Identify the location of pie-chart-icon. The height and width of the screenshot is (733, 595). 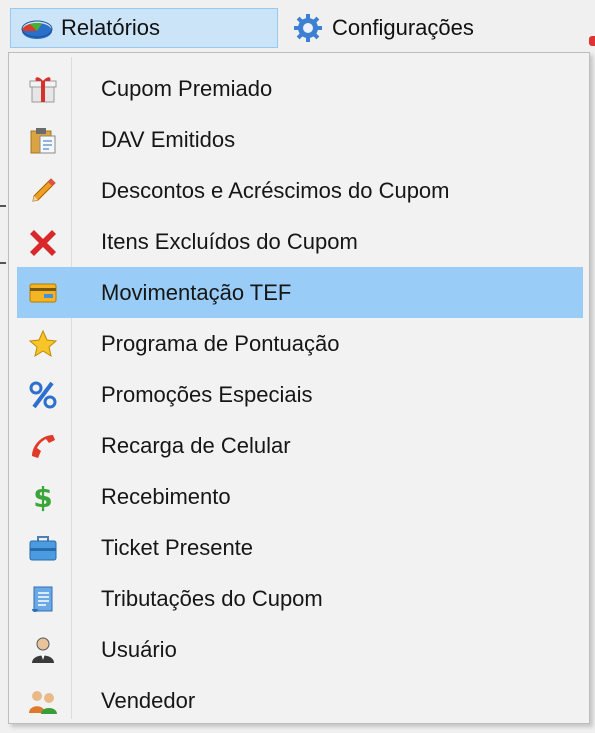
(37, 28).